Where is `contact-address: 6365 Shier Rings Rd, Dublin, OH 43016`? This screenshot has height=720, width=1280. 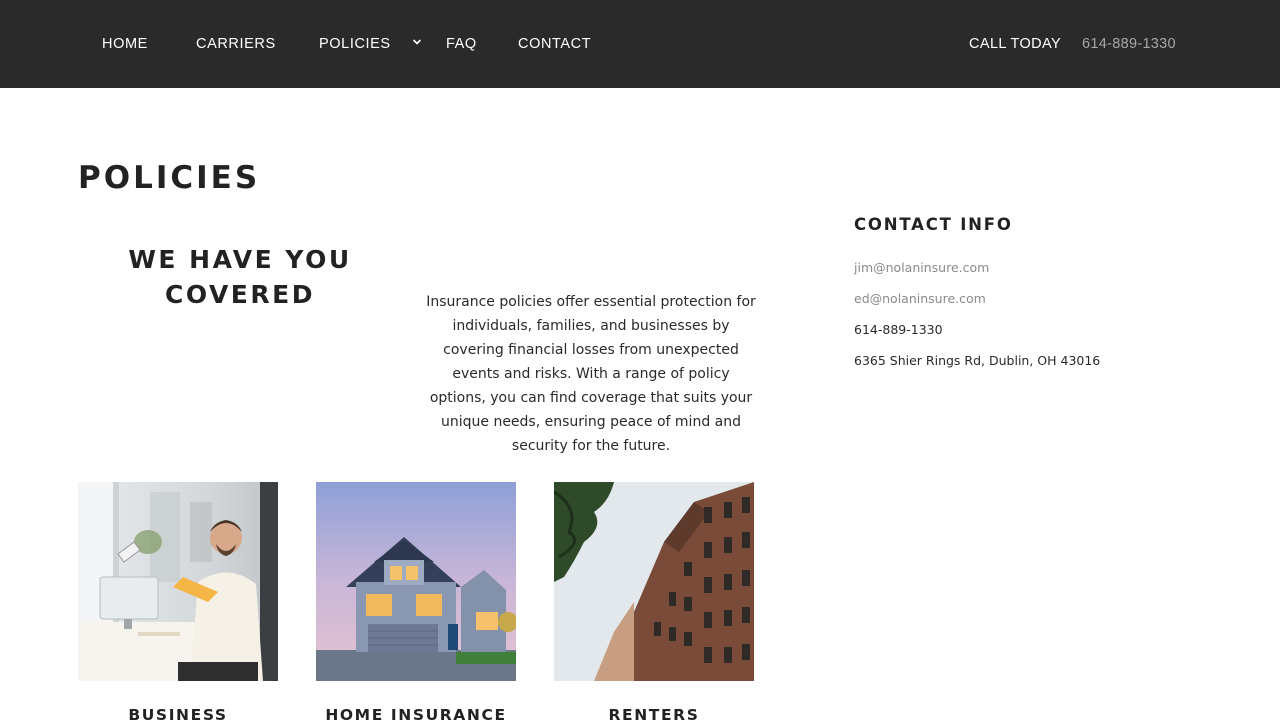 contact-address: 6365 Shier Rings Rd, Dublin, OH 43016 is located at coordinates (977, 360).